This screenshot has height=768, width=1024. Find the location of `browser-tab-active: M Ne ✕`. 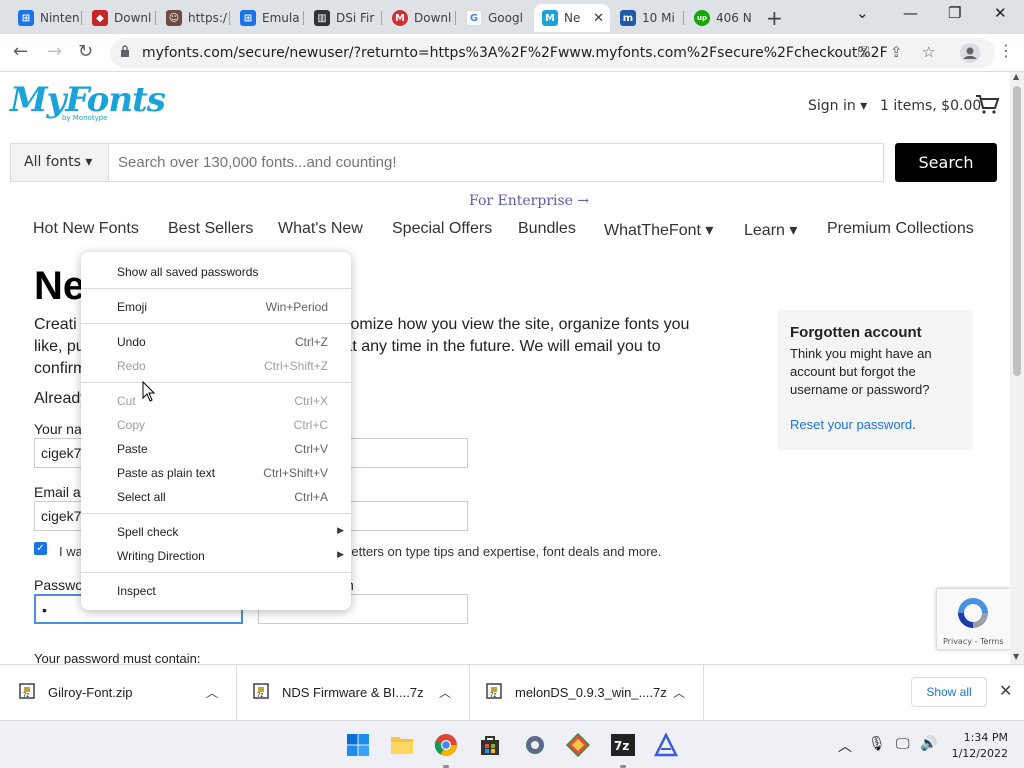

browser-tab-active: M Ne ✕ is located at coordinates (572, 18).